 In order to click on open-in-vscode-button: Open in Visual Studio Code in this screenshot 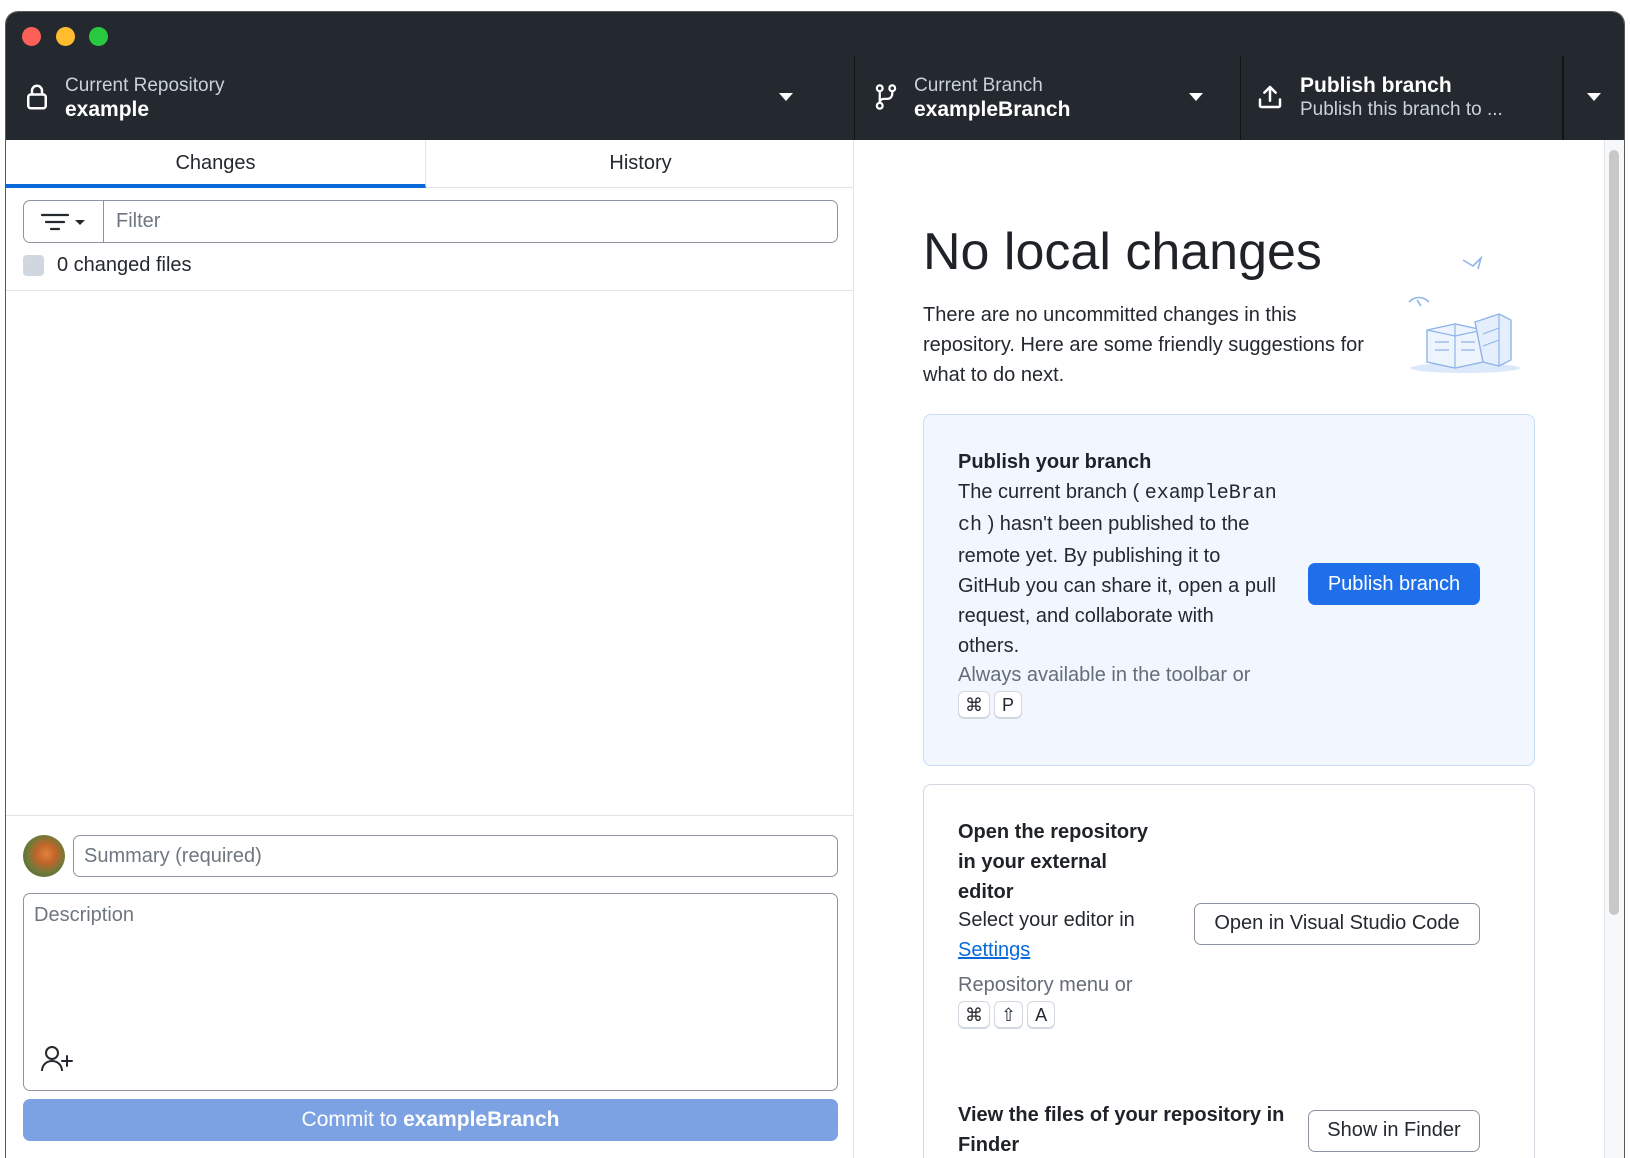, I will do `click(1337, 924)`.